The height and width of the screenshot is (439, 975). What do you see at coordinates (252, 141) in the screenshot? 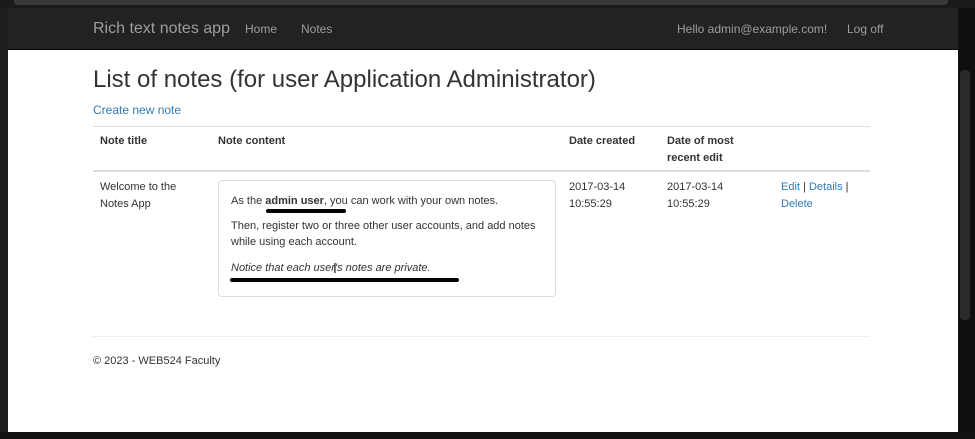
I see `header-note-content: Note content` at bounding box center [252, 141].